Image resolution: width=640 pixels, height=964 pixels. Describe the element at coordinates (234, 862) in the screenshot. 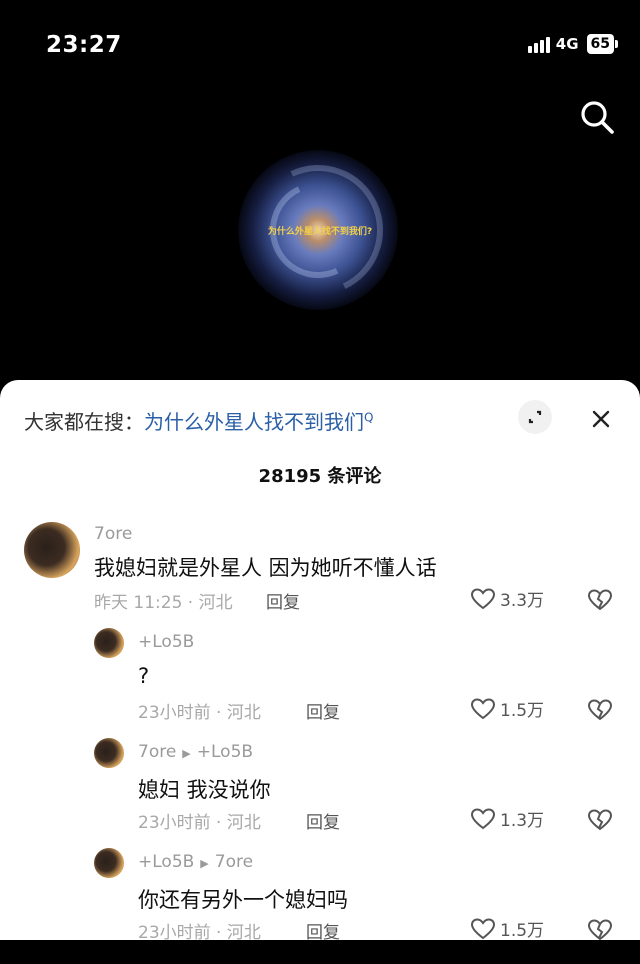

I see `username-to: 7ore` at that location.